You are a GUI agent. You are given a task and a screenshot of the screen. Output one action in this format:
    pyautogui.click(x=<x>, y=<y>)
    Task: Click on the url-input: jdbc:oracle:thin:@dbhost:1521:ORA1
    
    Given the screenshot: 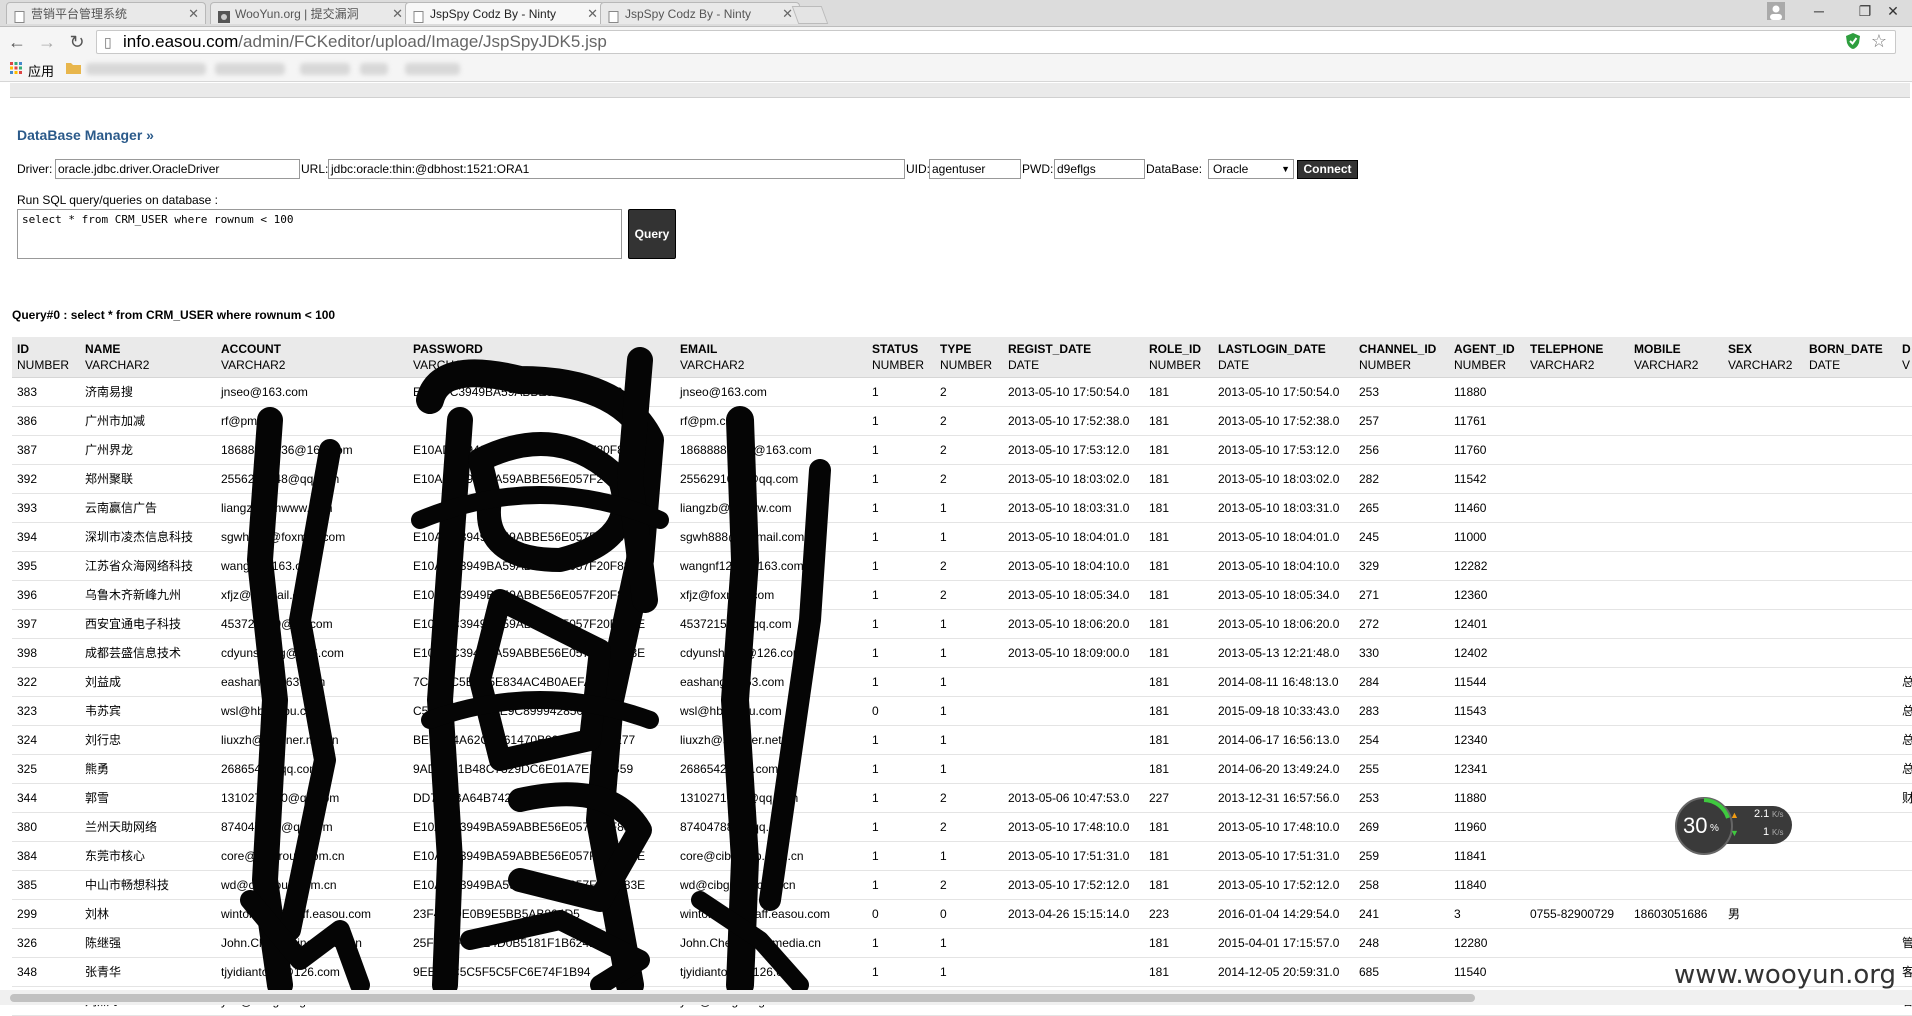 What is the action you would take?
    pyautogui.click(x=616, y=169)
    